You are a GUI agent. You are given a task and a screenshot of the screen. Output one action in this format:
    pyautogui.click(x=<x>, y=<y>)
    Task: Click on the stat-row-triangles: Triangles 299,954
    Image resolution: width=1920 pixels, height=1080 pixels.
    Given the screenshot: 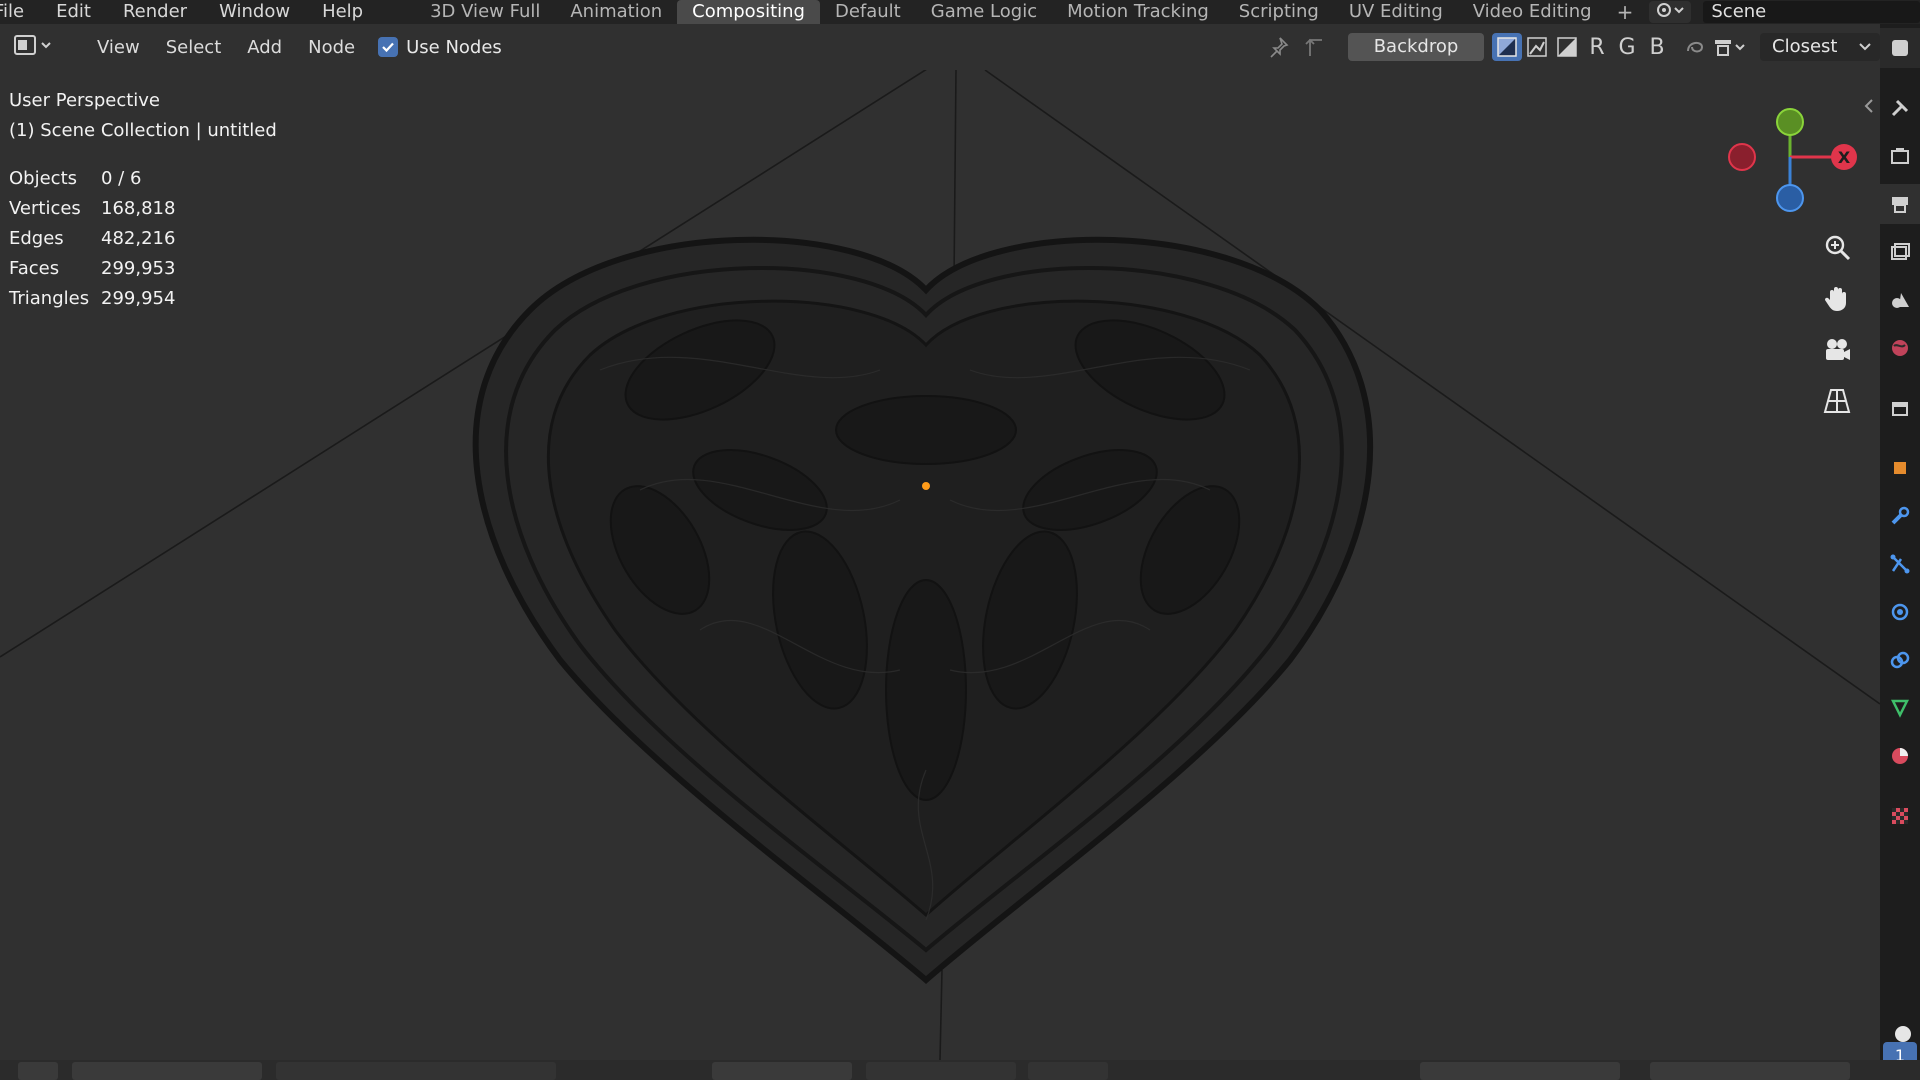 What is the action you would take?
    pyautogui.click(x=92, y=298)
    